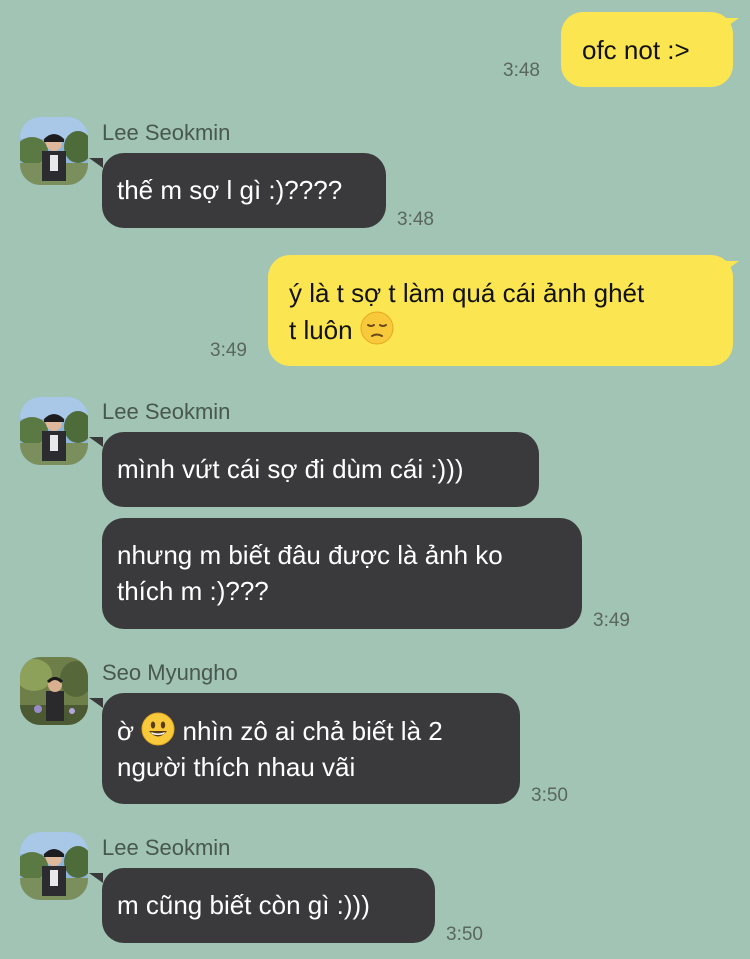 The width and height of the screenshot is (750, 959). I want to click on message-text: thế m sợ l gì :)????, so click(230, 190).